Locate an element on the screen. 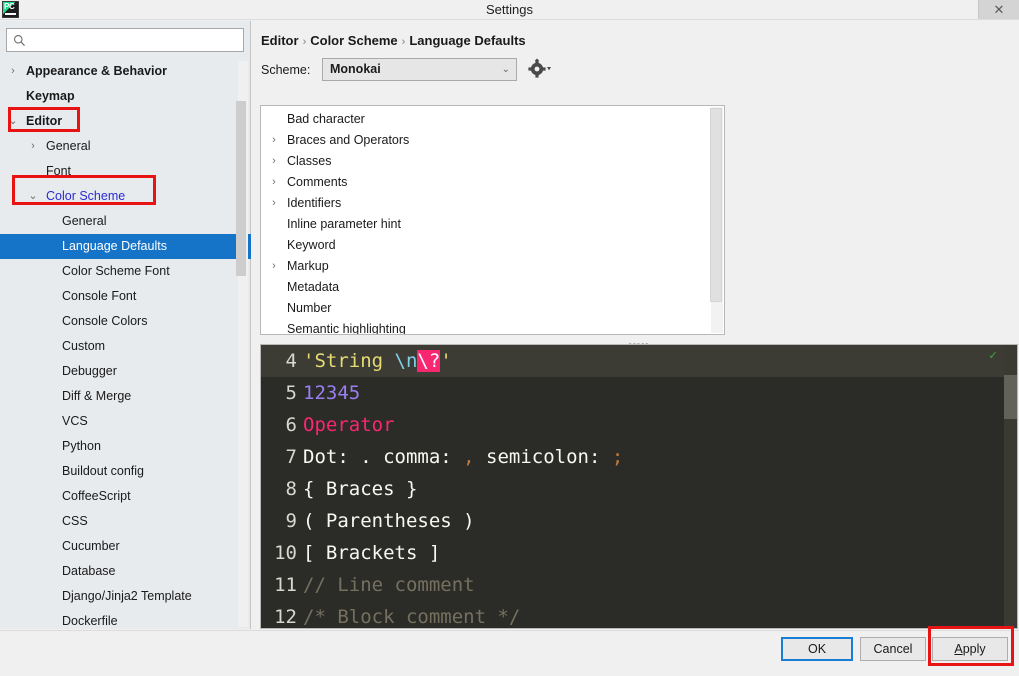  sidebar-item-appearance-behavior: › Appearance & Behavior is located at coordinates (125, 71).